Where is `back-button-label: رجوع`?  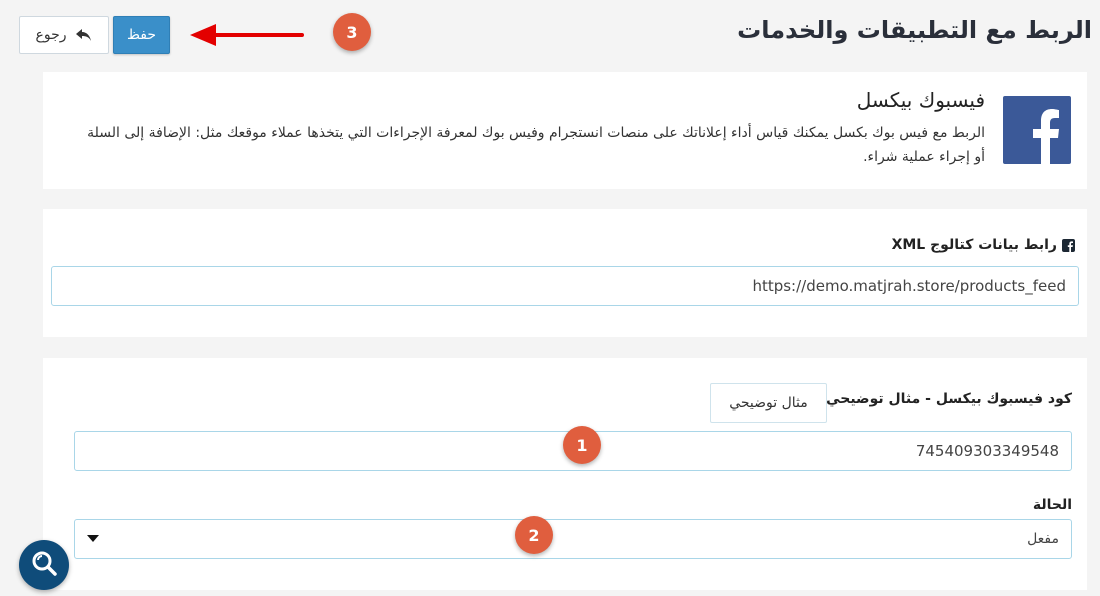 back-button-label: رجوع is located at coordinates (51, 35).